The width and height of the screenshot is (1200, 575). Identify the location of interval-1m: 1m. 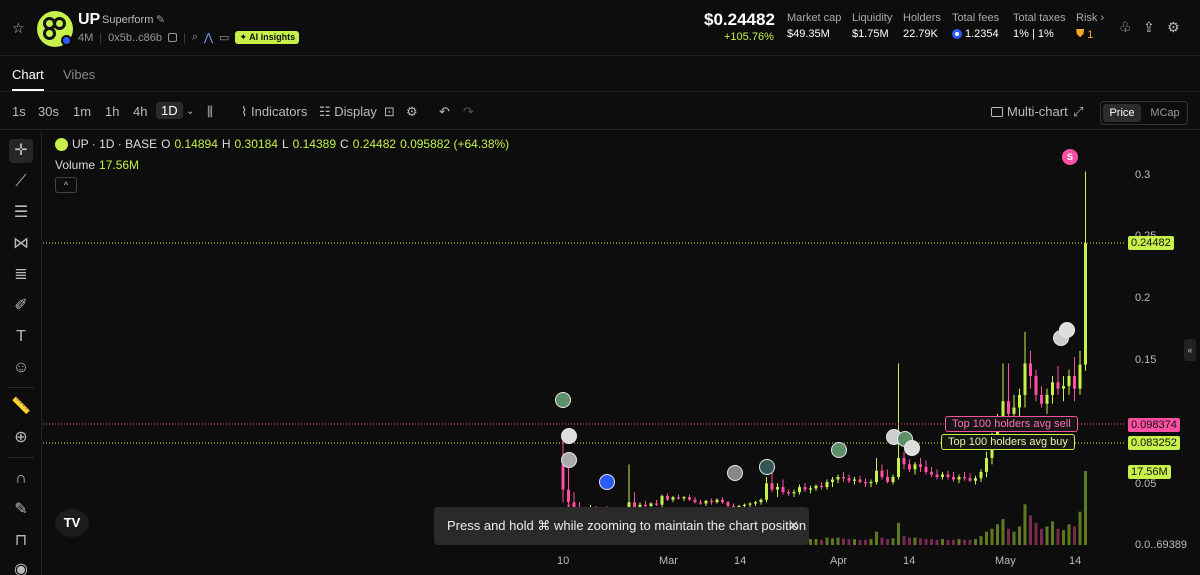
(82, 111).